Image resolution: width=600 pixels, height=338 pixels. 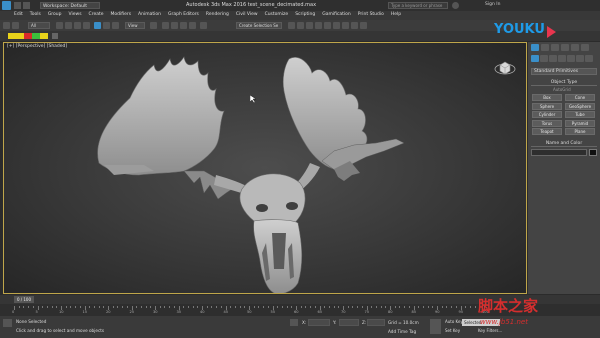 What do you see at coordinates (121, 14) in the screenshot?
I see `menu-item: Modifiers` at bounding box center [121, 14].